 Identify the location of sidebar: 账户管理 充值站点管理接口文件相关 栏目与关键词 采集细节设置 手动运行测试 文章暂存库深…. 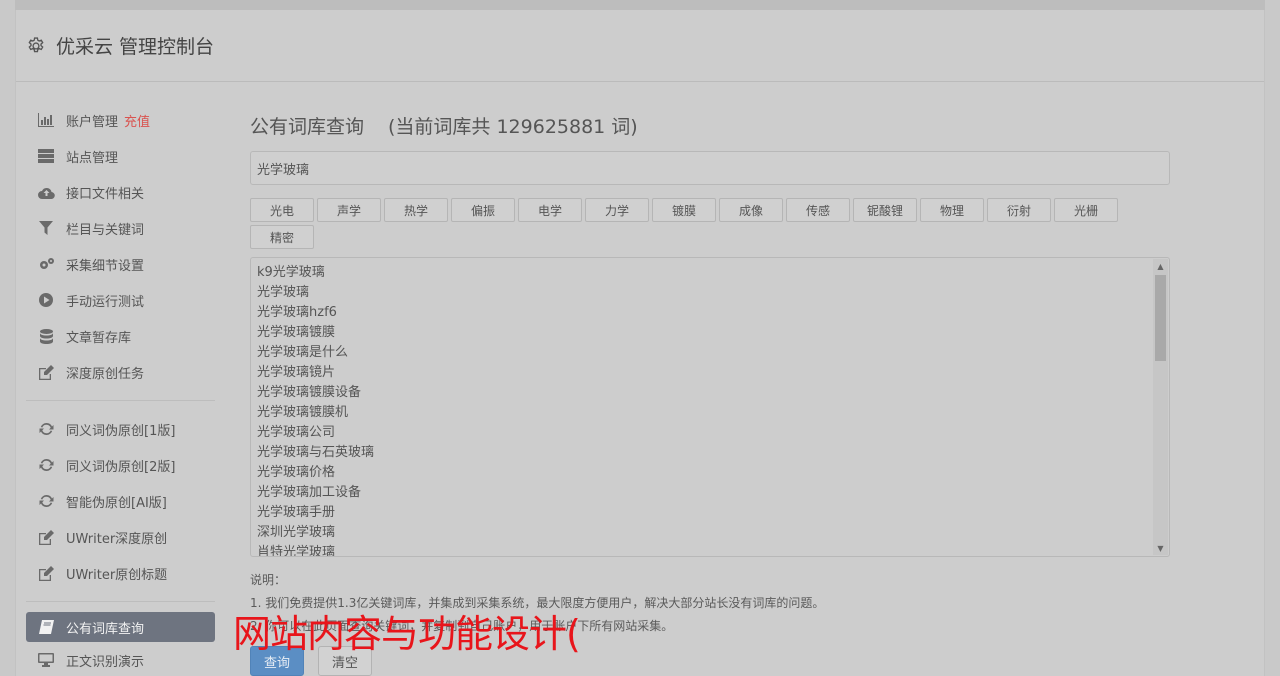
(120, 389).